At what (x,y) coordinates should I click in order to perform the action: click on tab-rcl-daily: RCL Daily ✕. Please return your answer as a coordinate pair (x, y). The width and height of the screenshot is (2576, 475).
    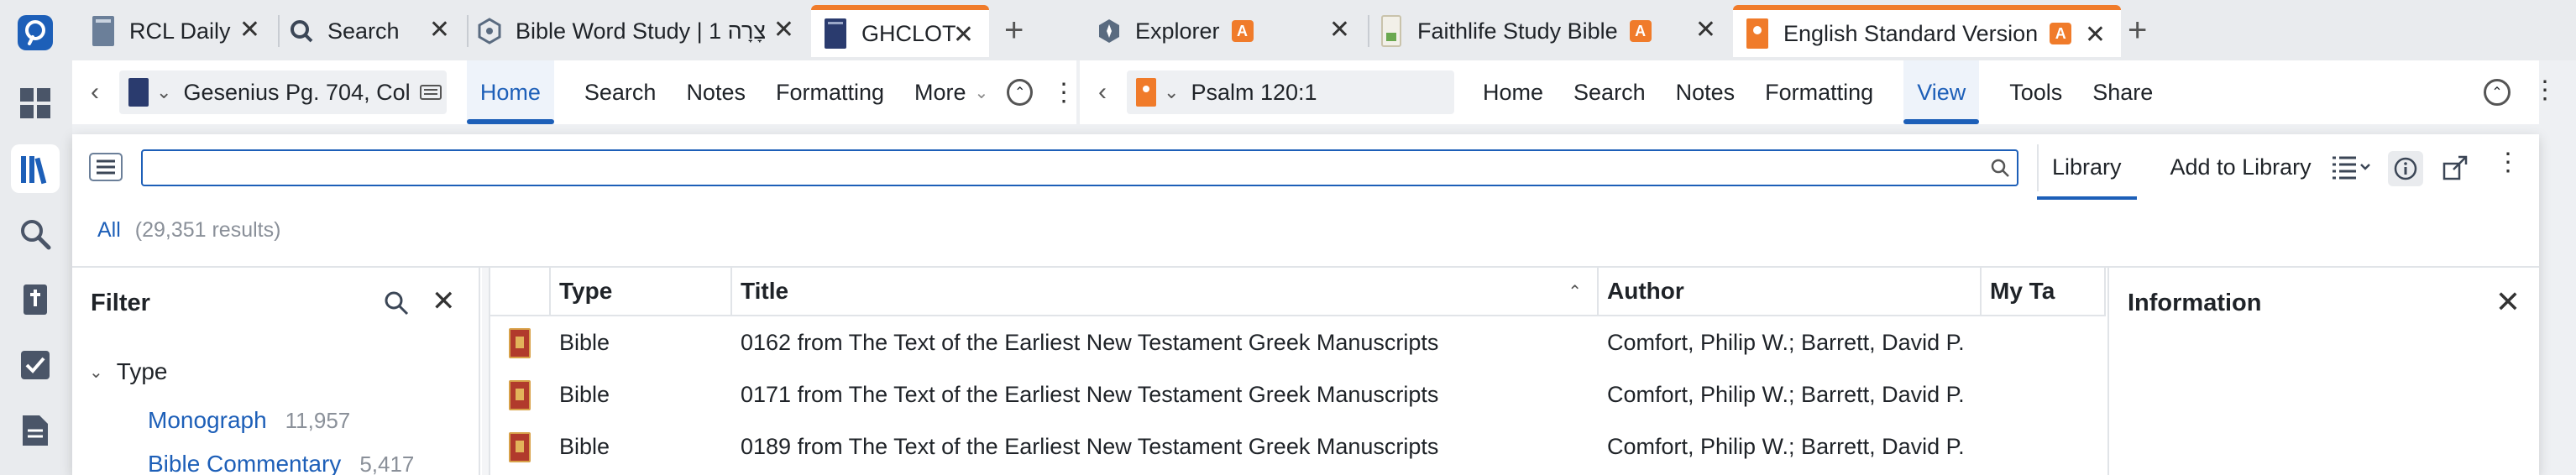
    Looking at the image, I should click on (183, 31).